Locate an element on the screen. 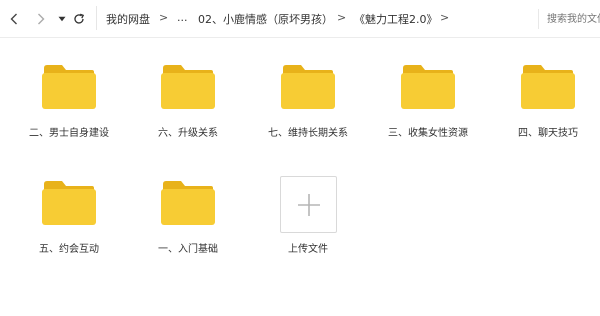  folder-label: 三、收集女性资源 is located at coordinates (428, 133).